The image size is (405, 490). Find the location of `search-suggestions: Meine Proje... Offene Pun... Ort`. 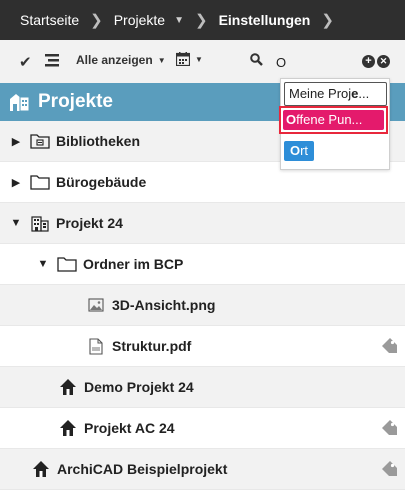

search-suggestions: Meine Proje... Offene Pun... Ort is located at coordinates (334, 124).